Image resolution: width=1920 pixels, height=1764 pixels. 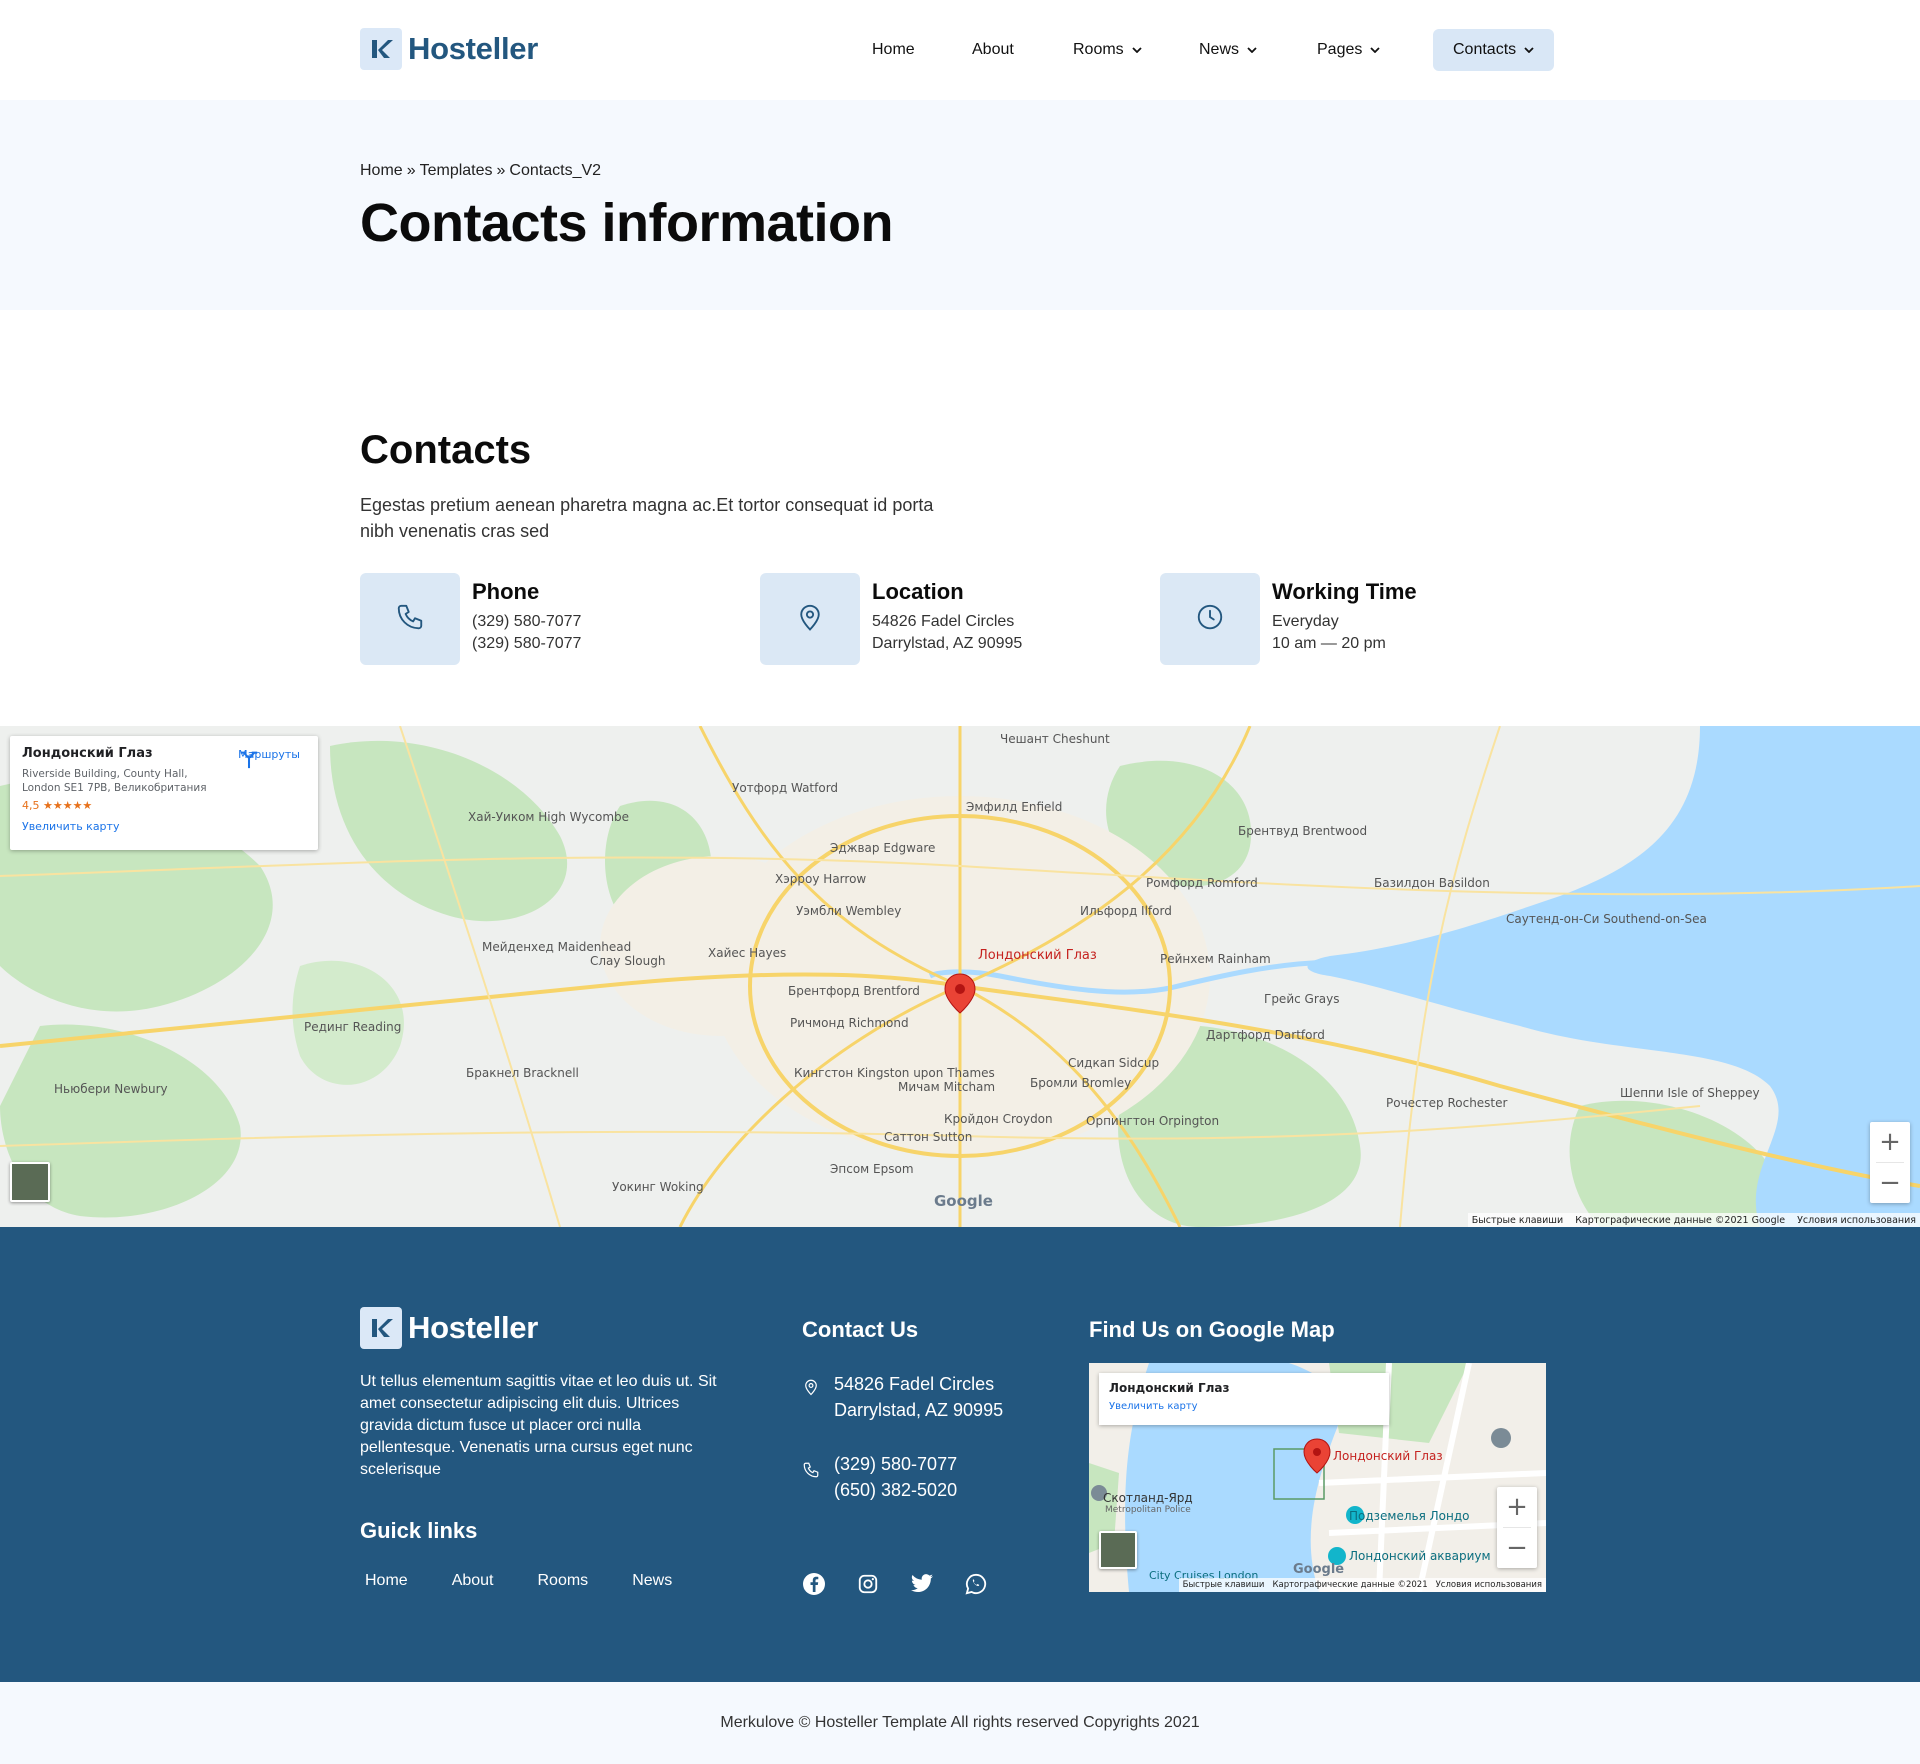 I want to click on contact-us-title: Contact Us, so click(x=860, y=1329).